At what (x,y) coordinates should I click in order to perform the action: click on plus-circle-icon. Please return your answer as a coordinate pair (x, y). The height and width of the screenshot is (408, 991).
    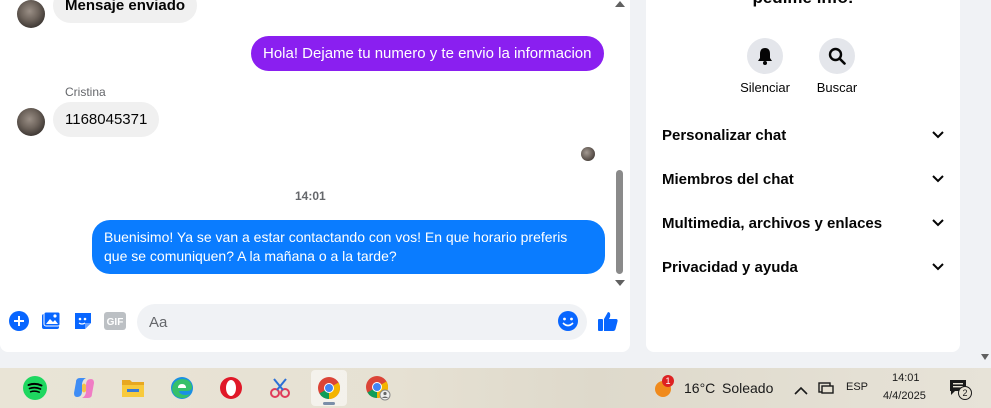
    Looking at the image, I should click on (19, 321).